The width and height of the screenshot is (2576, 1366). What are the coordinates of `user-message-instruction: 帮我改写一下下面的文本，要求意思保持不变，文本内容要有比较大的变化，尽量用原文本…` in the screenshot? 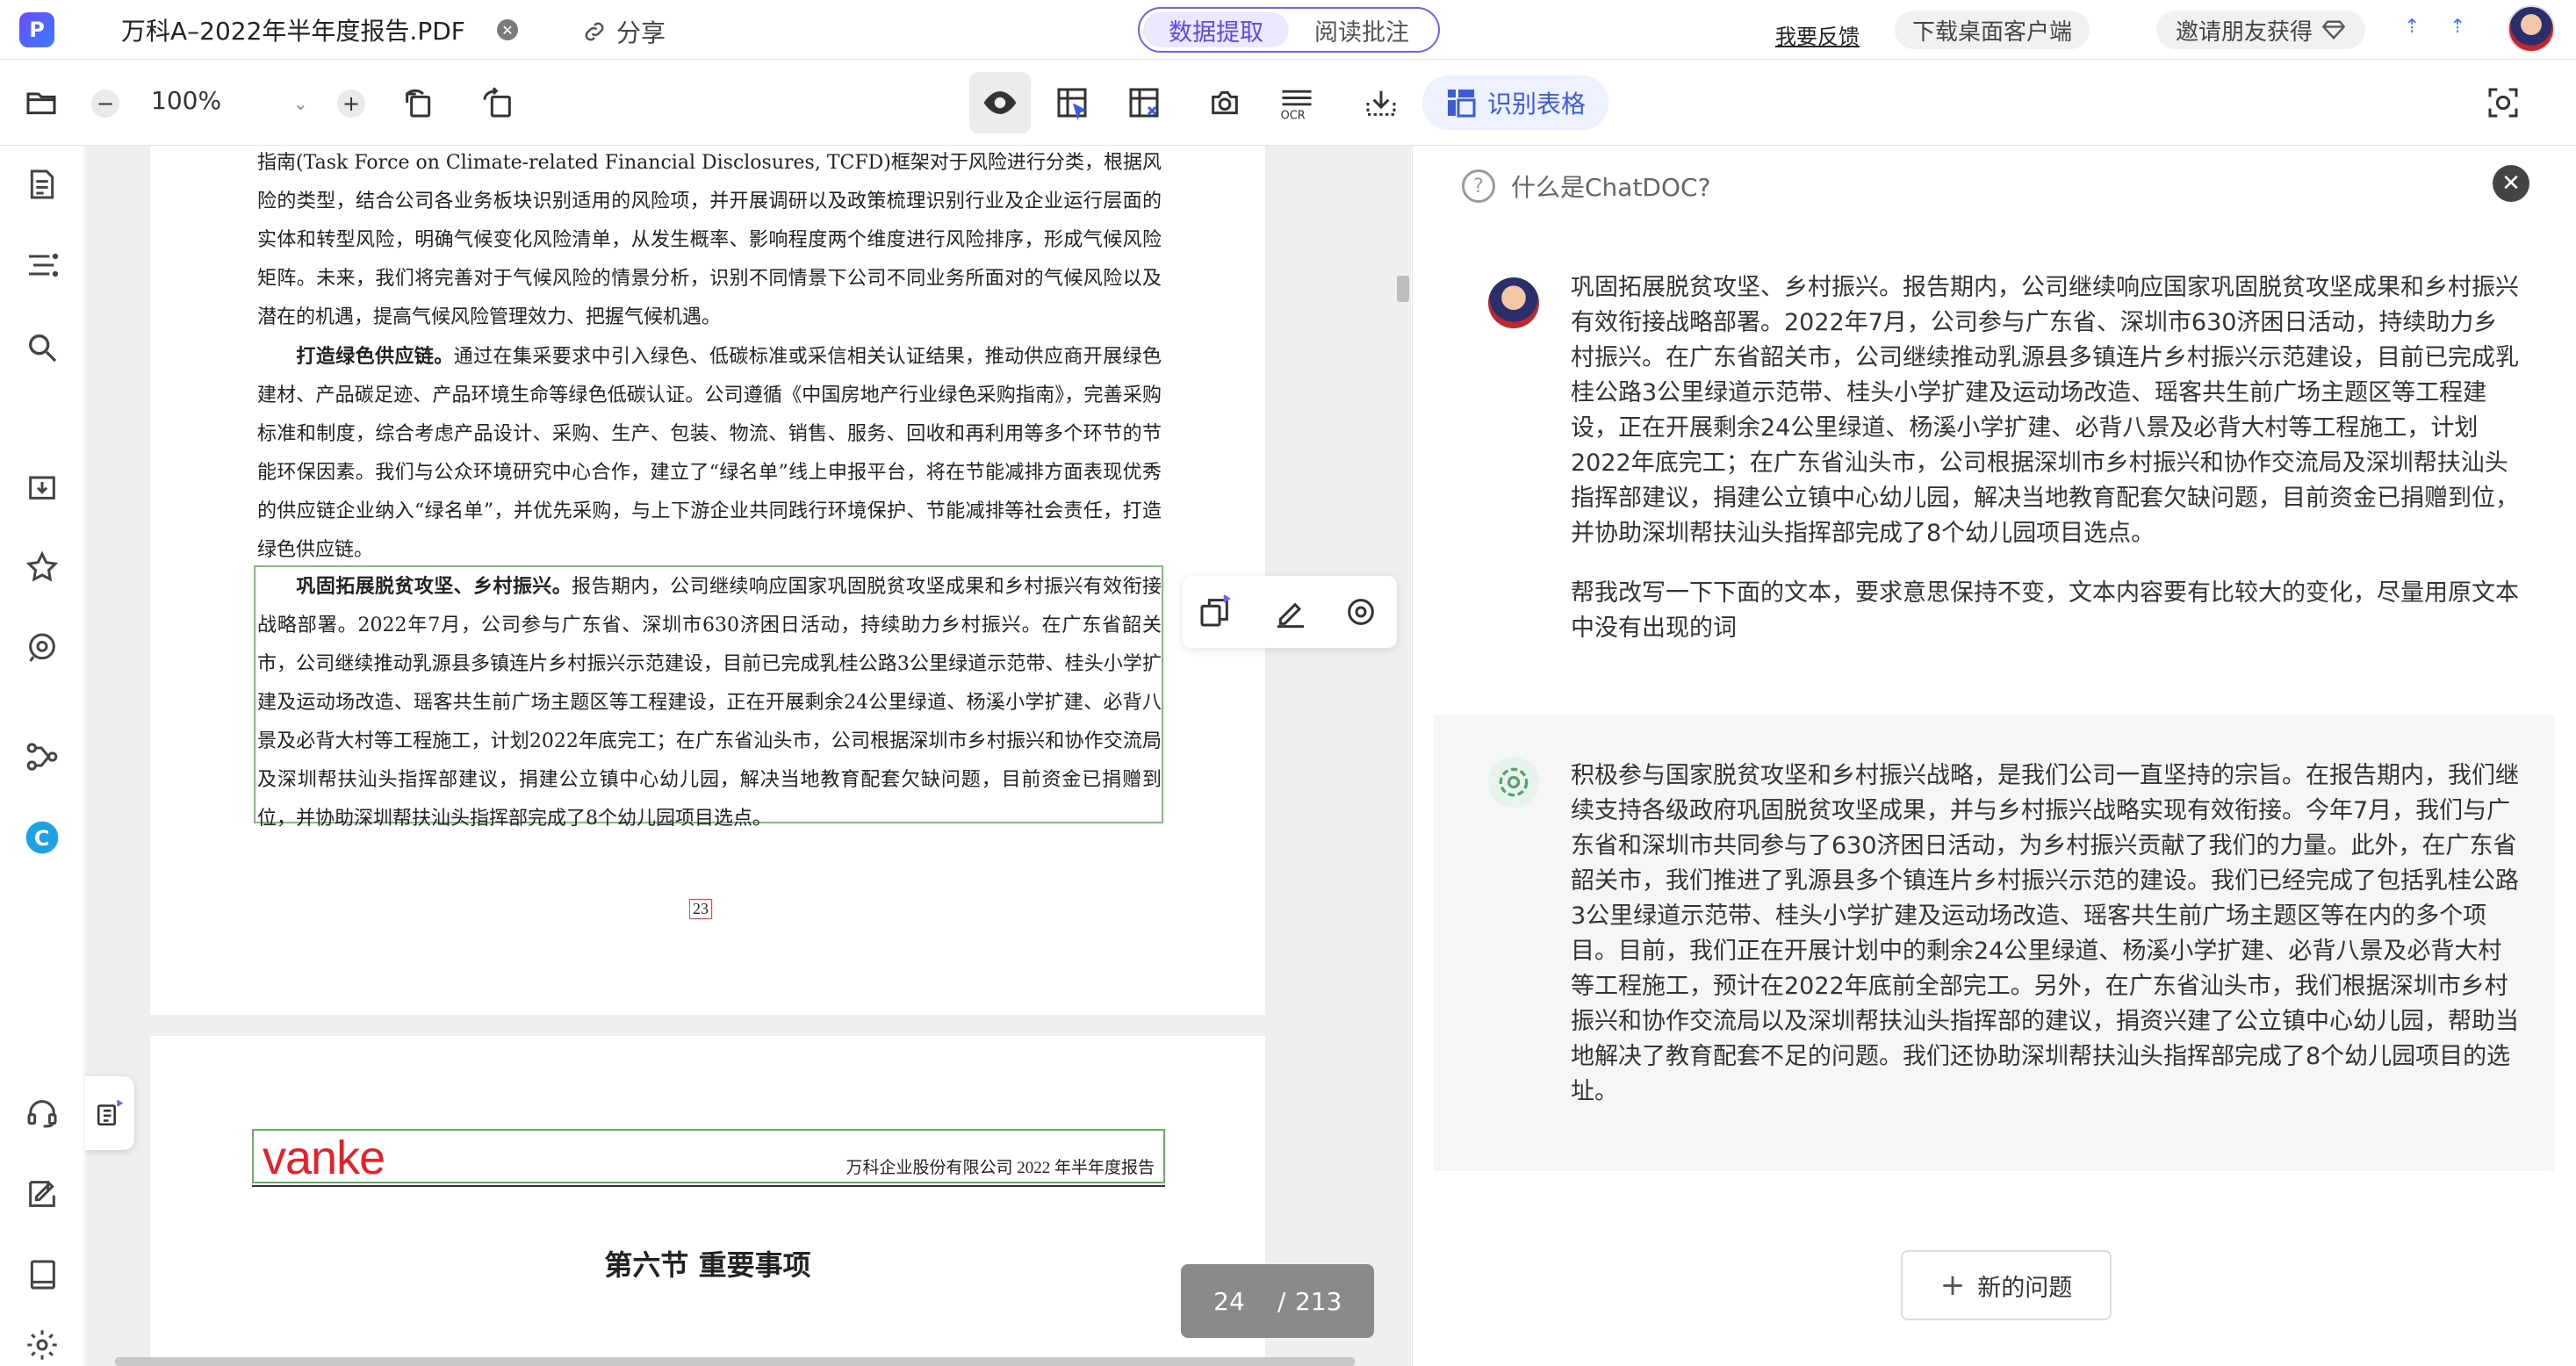 It's located at (2045, 610).